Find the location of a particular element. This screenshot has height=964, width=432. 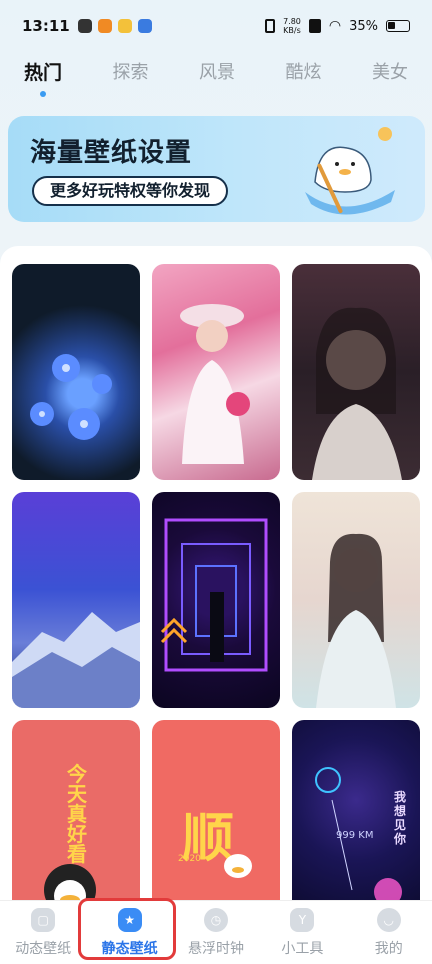

nav-floating-clock: ◷ 悬浮时钟 is located at coordinates (216, 932).